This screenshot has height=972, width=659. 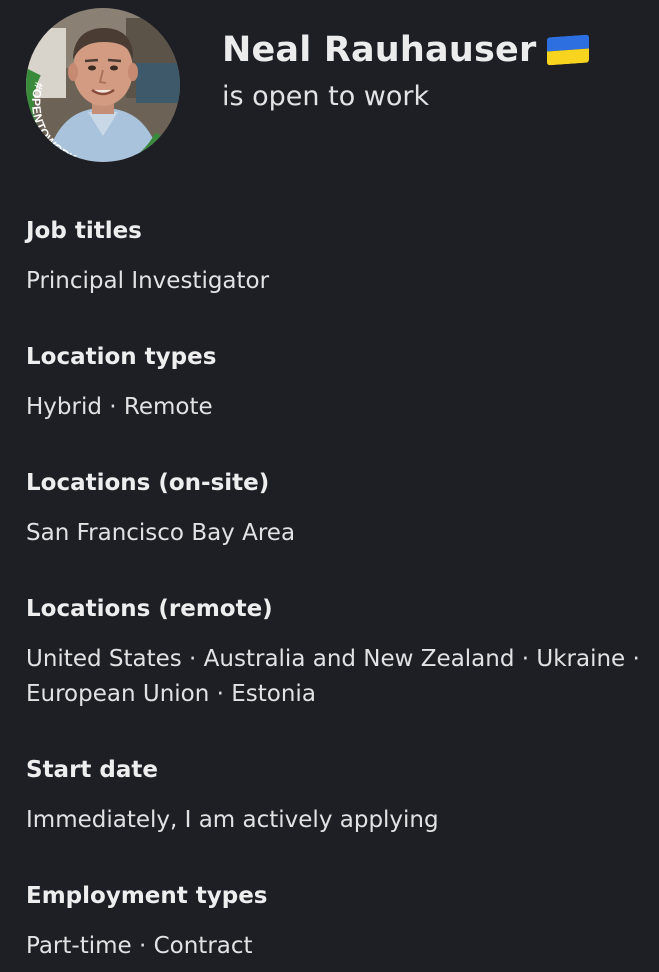 What do you see at coordinates (336, 257) in the screenshot?
I see `section-job-titles: Job titles Principal Investigator` at bounding box center [336, 257].